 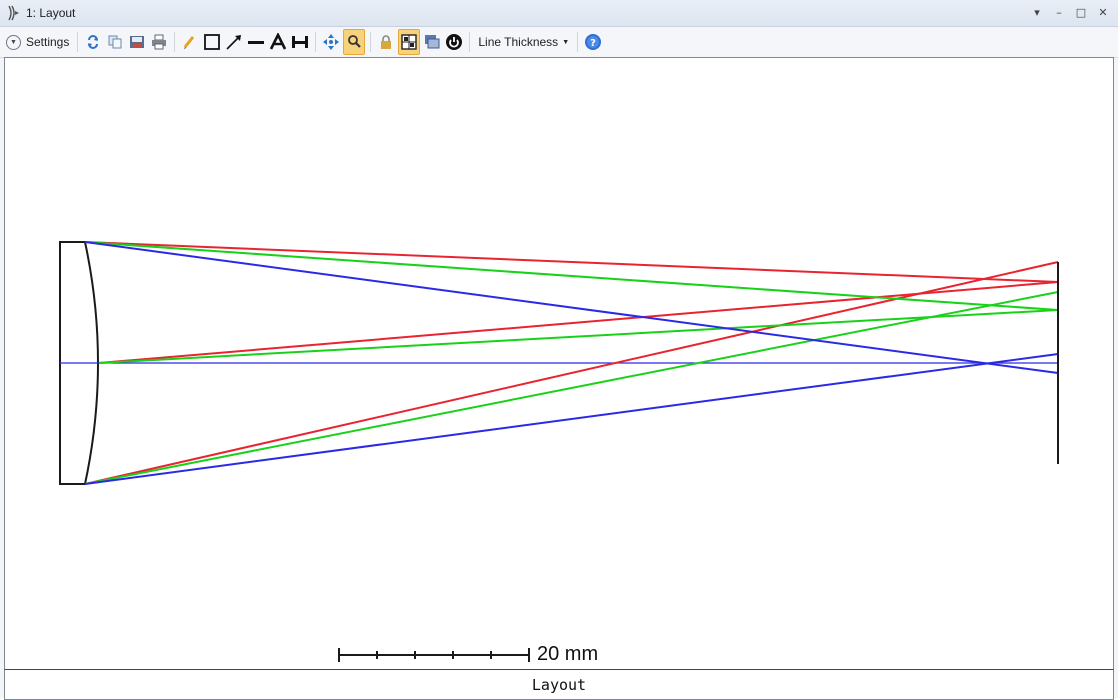 I want to click on lens-icon, so click(x=13, y=13).